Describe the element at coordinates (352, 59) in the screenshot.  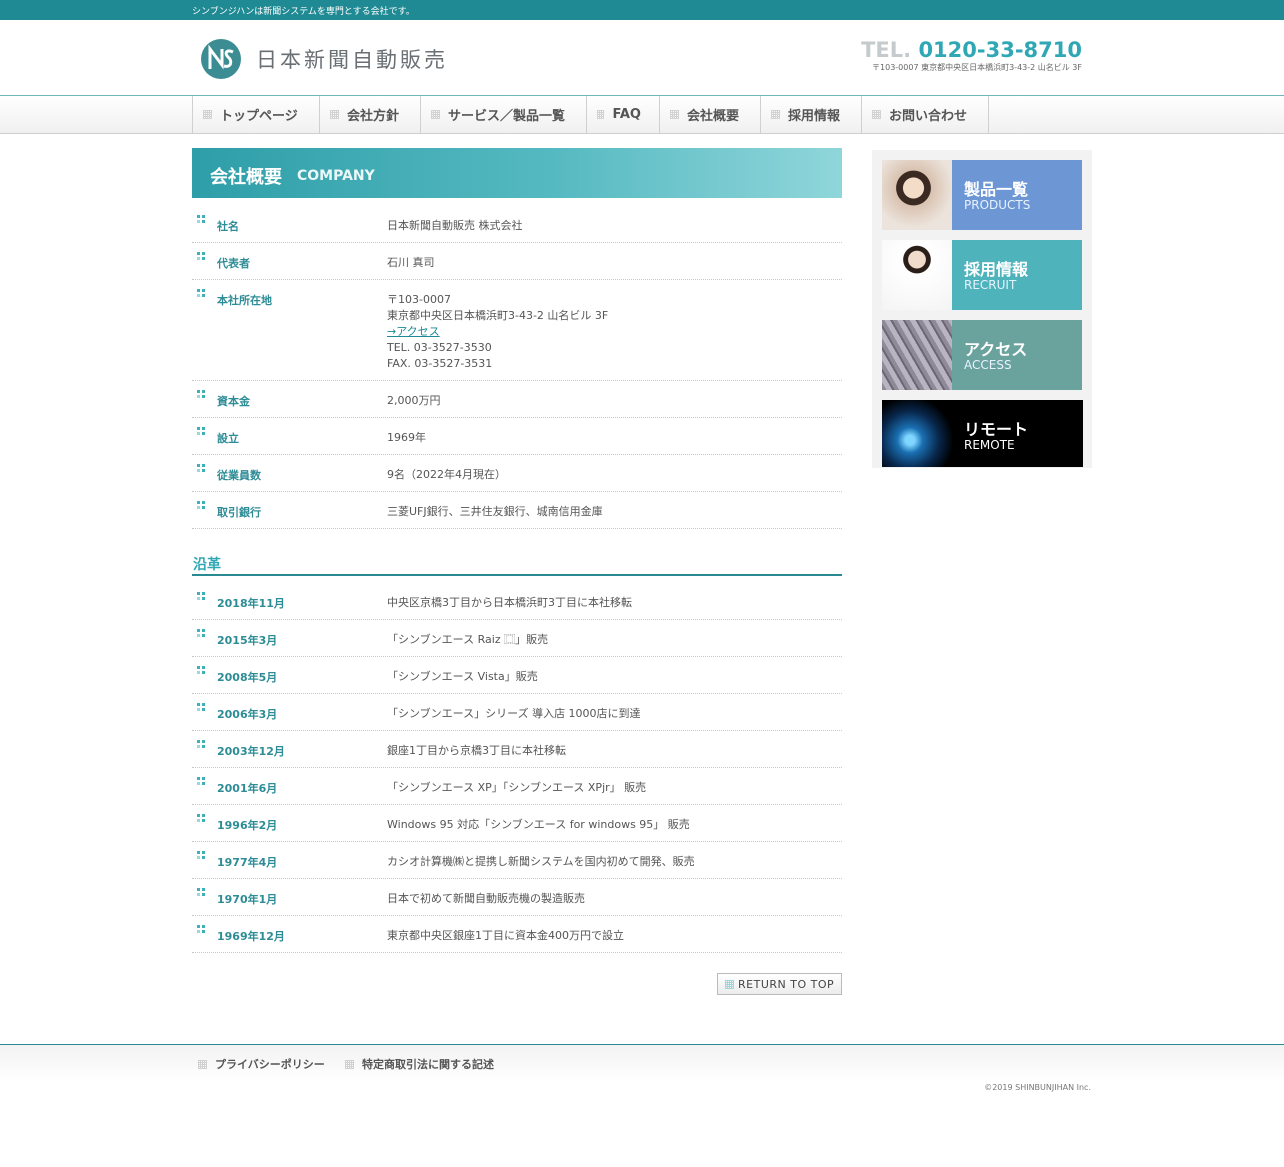
I see `company-logo-text: 日本新聞自動販売` at that location.